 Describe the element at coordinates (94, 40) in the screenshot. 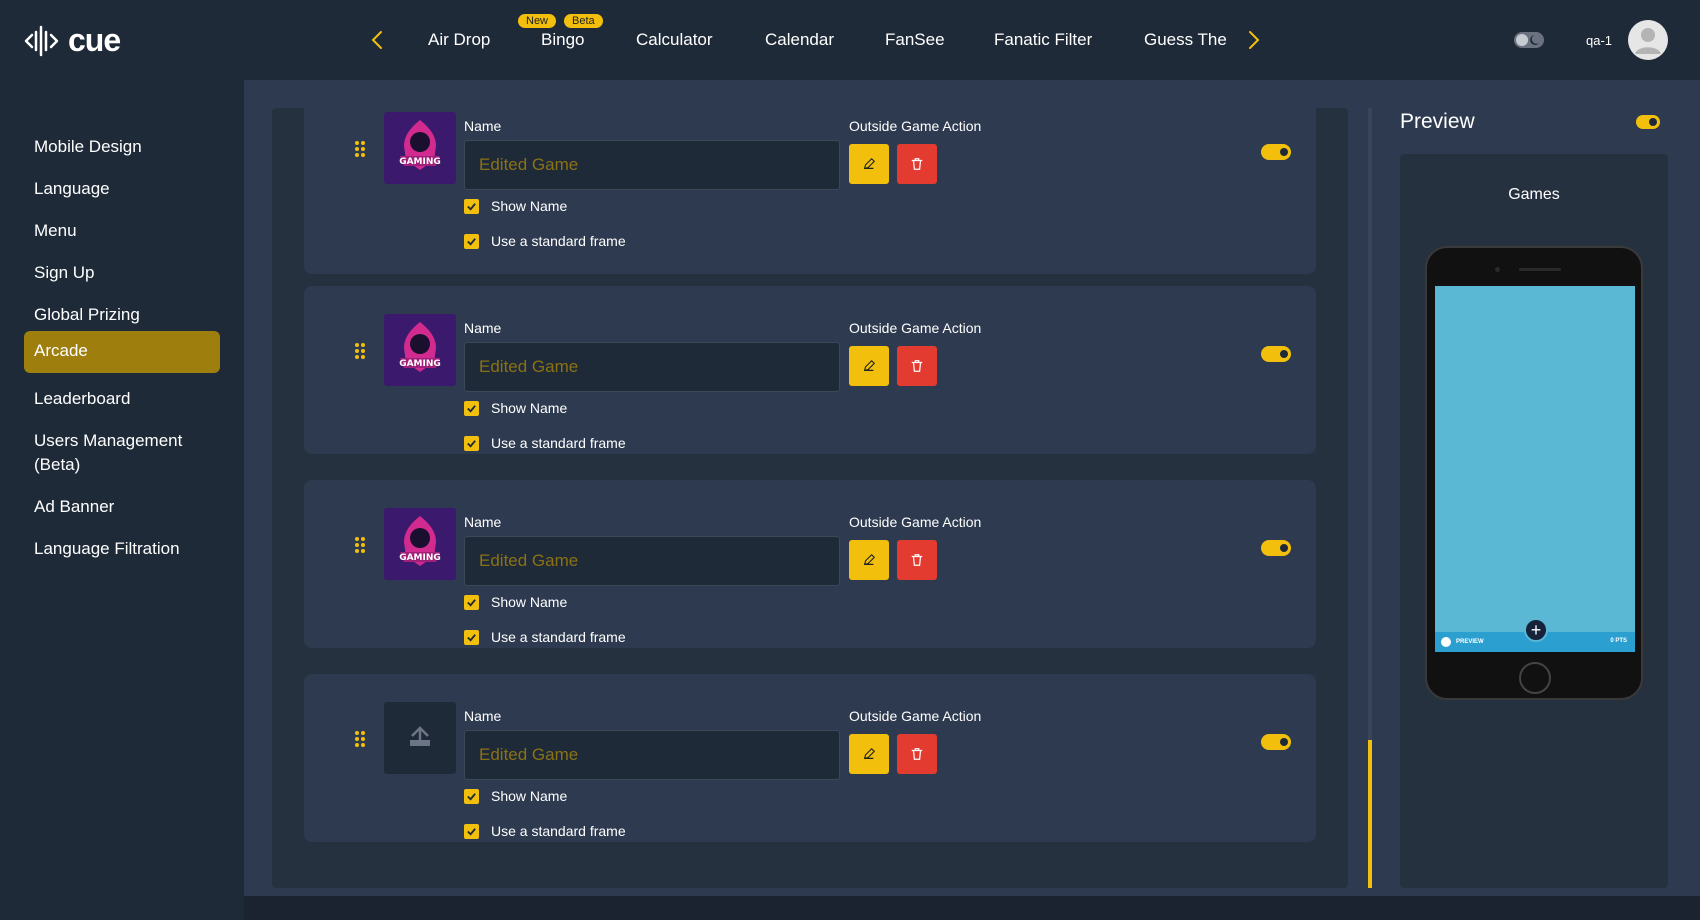

I see `logo-text: cue` at that location.